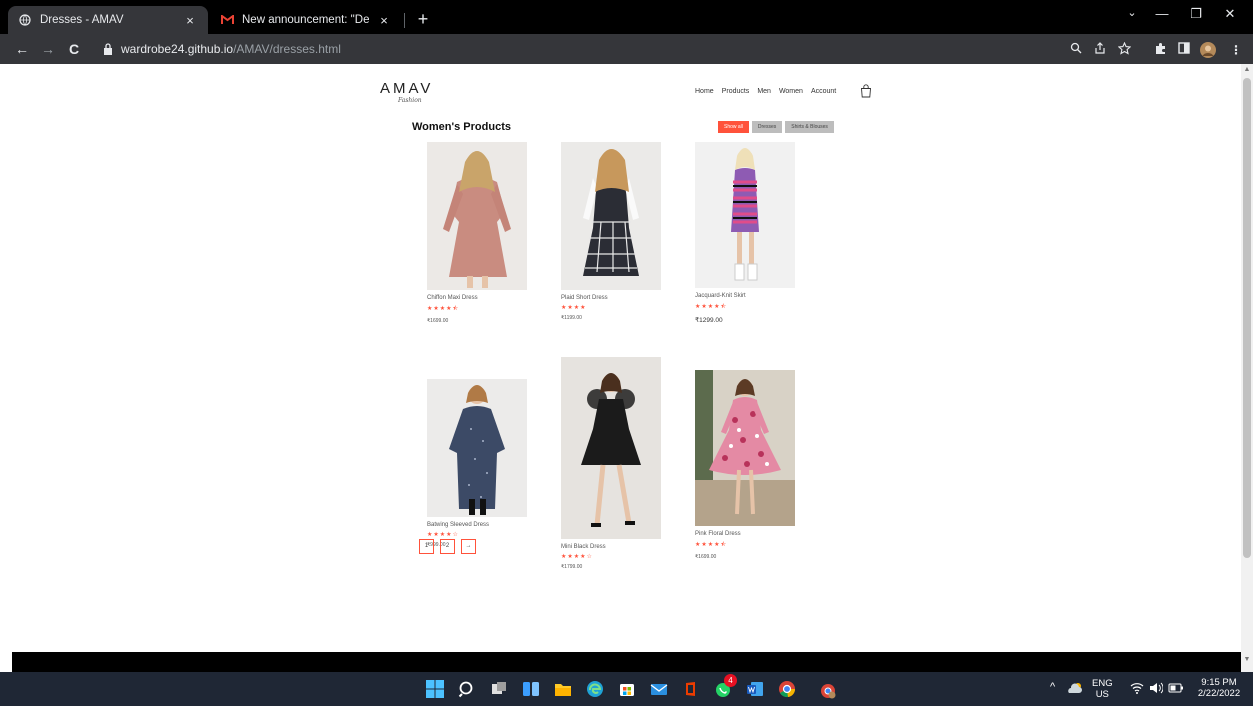 This screenshot has width=1253, height=706. Describe the element at coordinates (435, 689) in the screenshot. I see `windows-start-icon` at that location.